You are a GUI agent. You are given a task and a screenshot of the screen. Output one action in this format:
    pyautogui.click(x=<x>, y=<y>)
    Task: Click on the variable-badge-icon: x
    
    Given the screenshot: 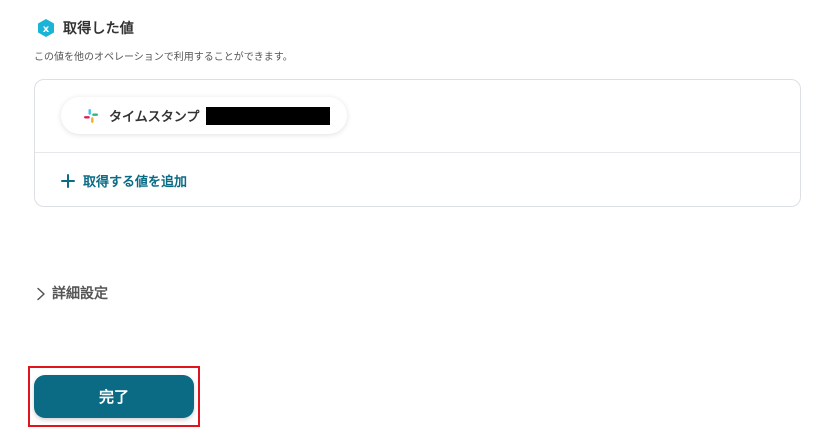 What is the action you would take?
    pyautogui.click(x=46, y=28)
    